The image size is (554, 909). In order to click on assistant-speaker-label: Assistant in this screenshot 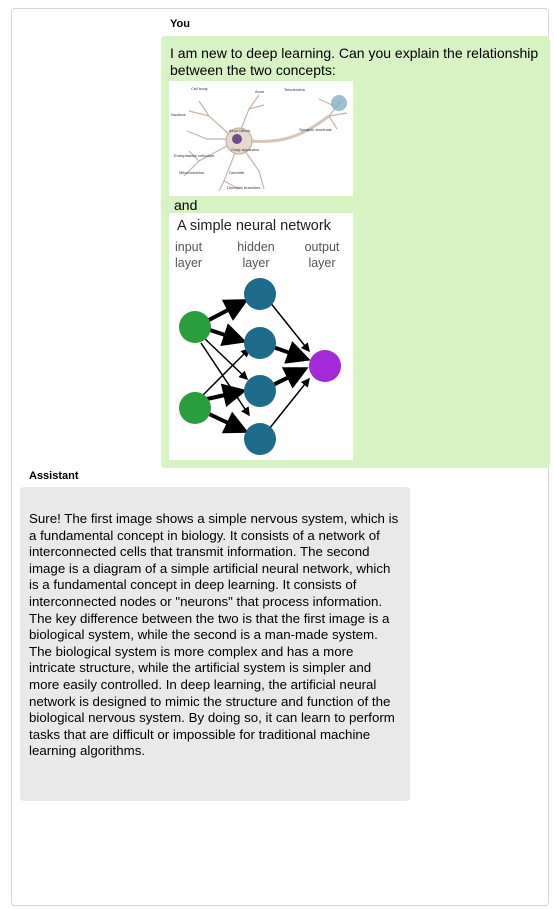, I will do `click(54, 476)`.